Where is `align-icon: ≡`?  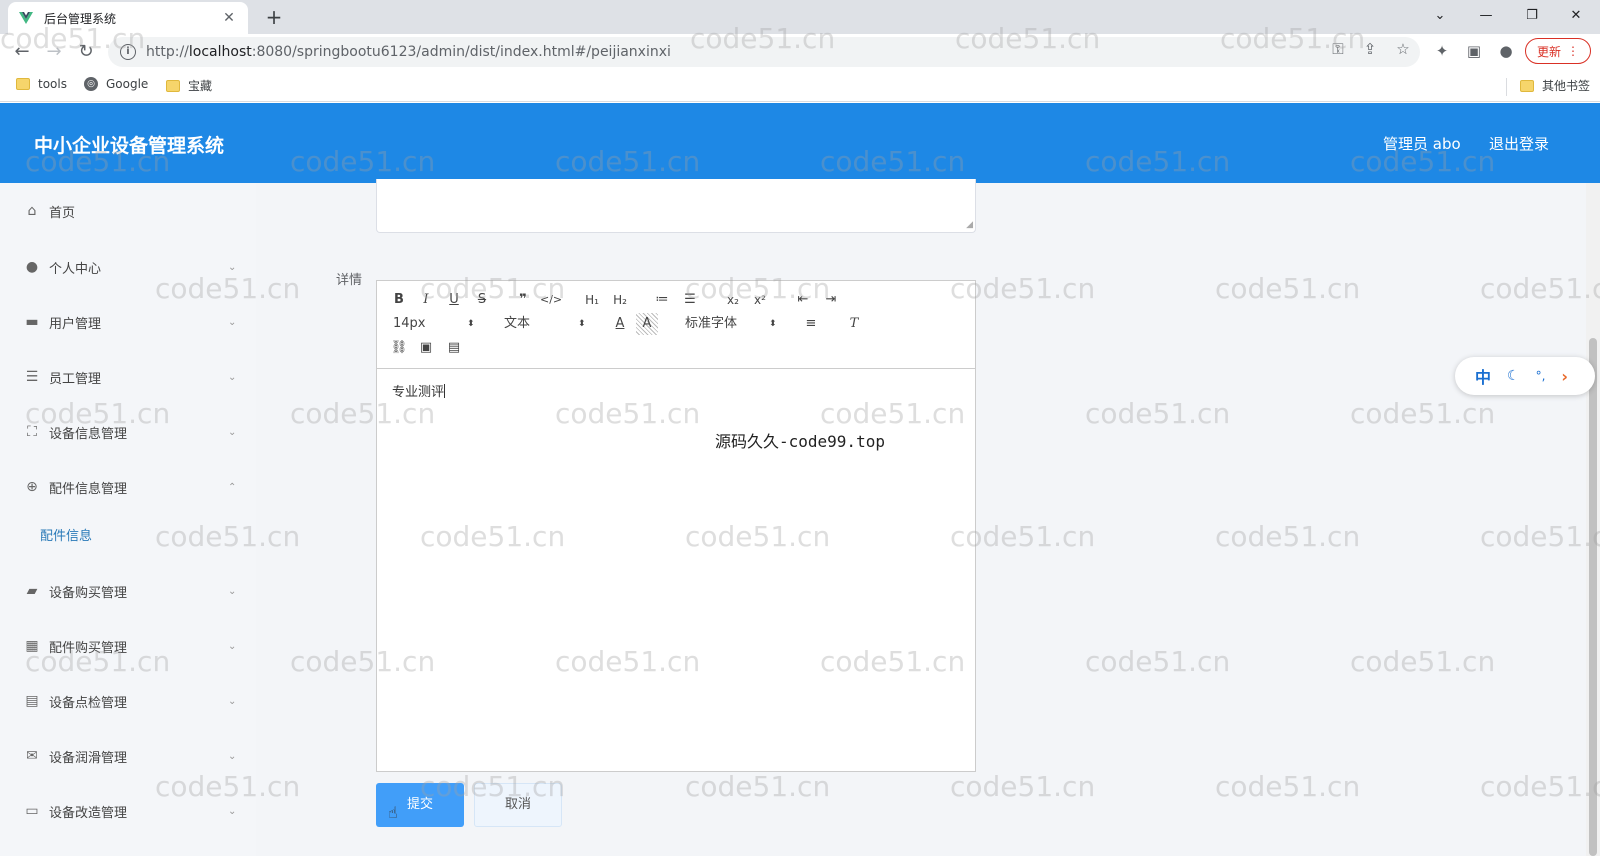
align-icon: ≡ is located at coordinates (811, 324).